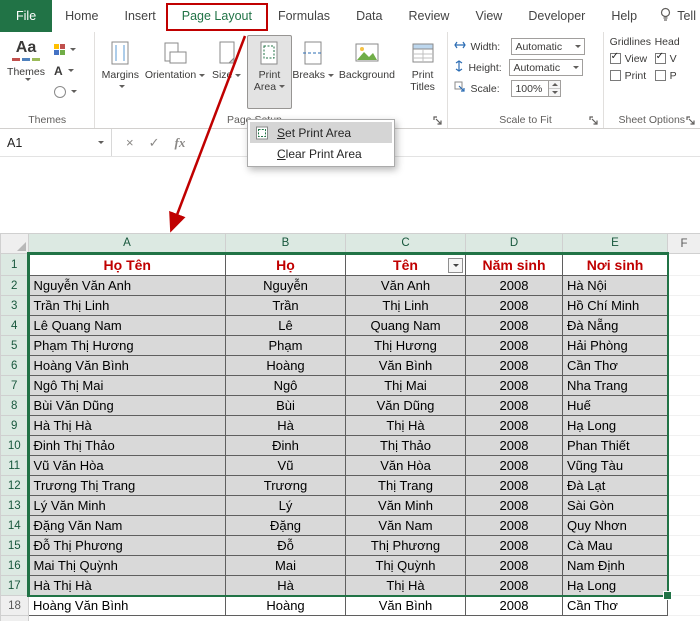  What do you see at coordinates (140, 16) in the screenshot?
I see `tab-insert: Insert` at bounding box center [140, 16].